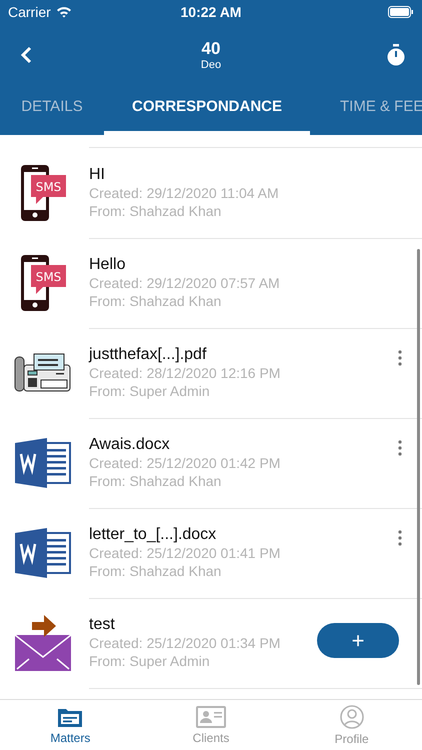 Image resolution: width=422 pixels, height=750 pixels. What do you see at coordinates (152, 534) in the screenshot?
I see `item-title: letter_to_[...].docx` at bounding box center [152, 534].